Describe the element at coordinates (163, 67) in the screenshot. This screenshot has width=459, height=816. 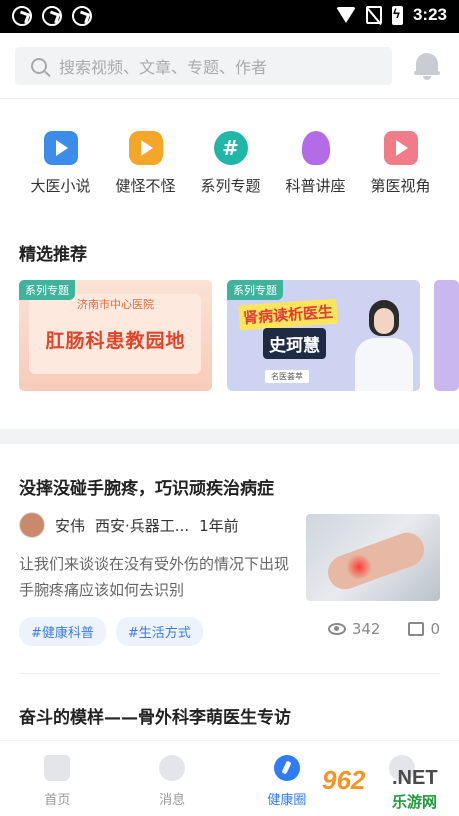
I see `search-placeholder: 搜索视频、文章、专题、作者` at that location.